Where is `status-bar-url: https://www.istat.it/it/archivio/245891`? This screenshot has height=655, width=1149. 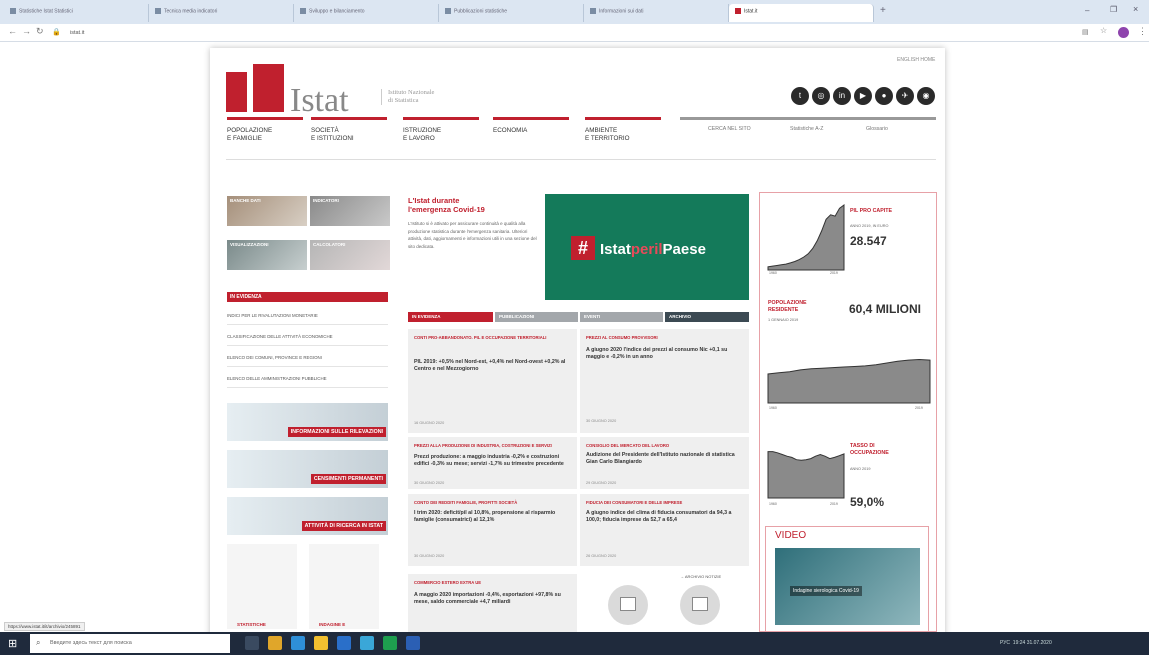
status-bar-url: https://www.istat.it/it/archivio/245891 is located at coordinates (44, 626).